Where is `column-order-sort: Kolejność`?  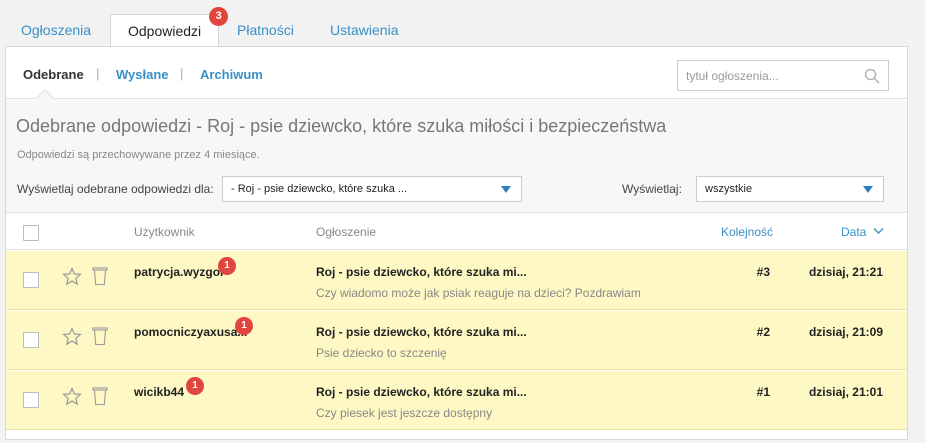 column-order-sort: Kolejność is located at coordinates (747, 232).